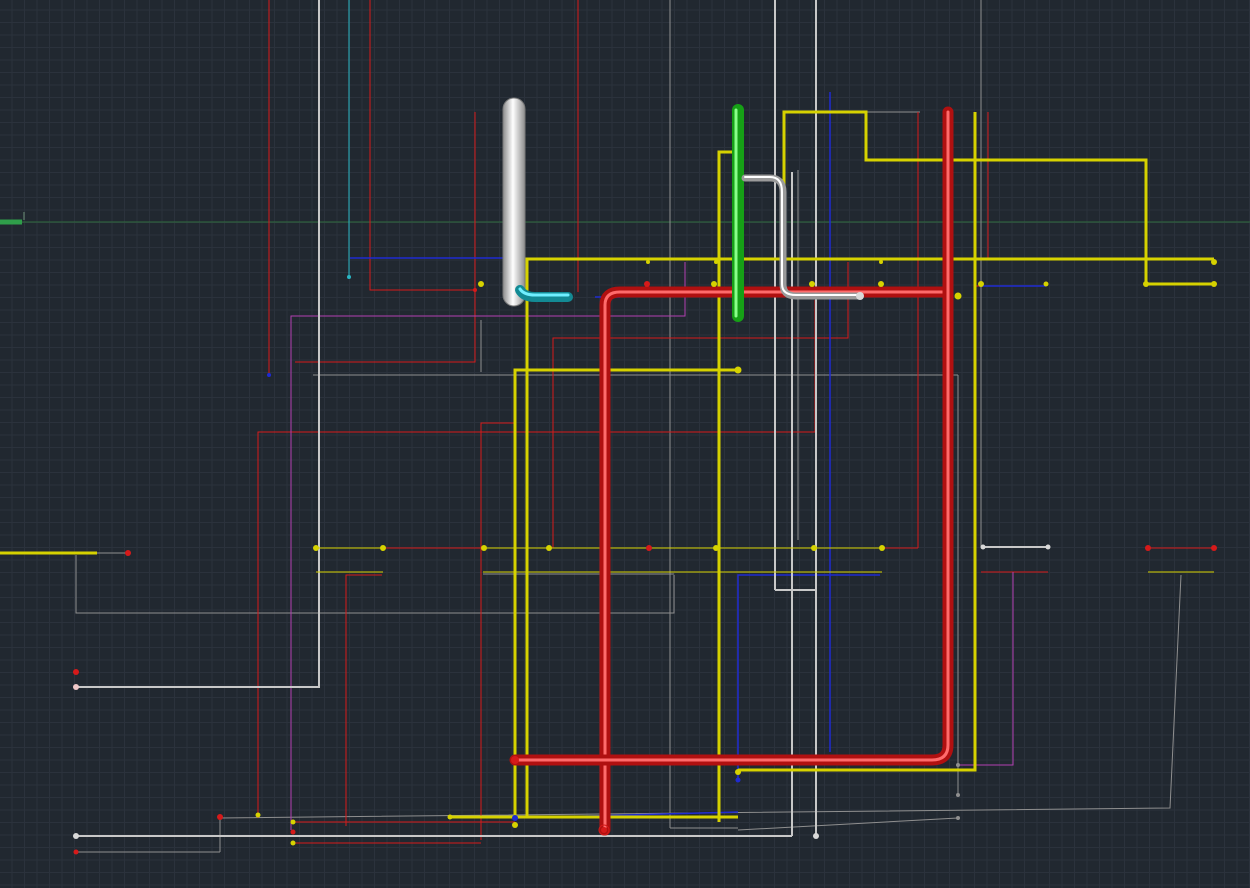 The image size is (1250, 888). Describe the element at coordinates (514, 202) in the screenshot. I see `vessel-column` at that location.